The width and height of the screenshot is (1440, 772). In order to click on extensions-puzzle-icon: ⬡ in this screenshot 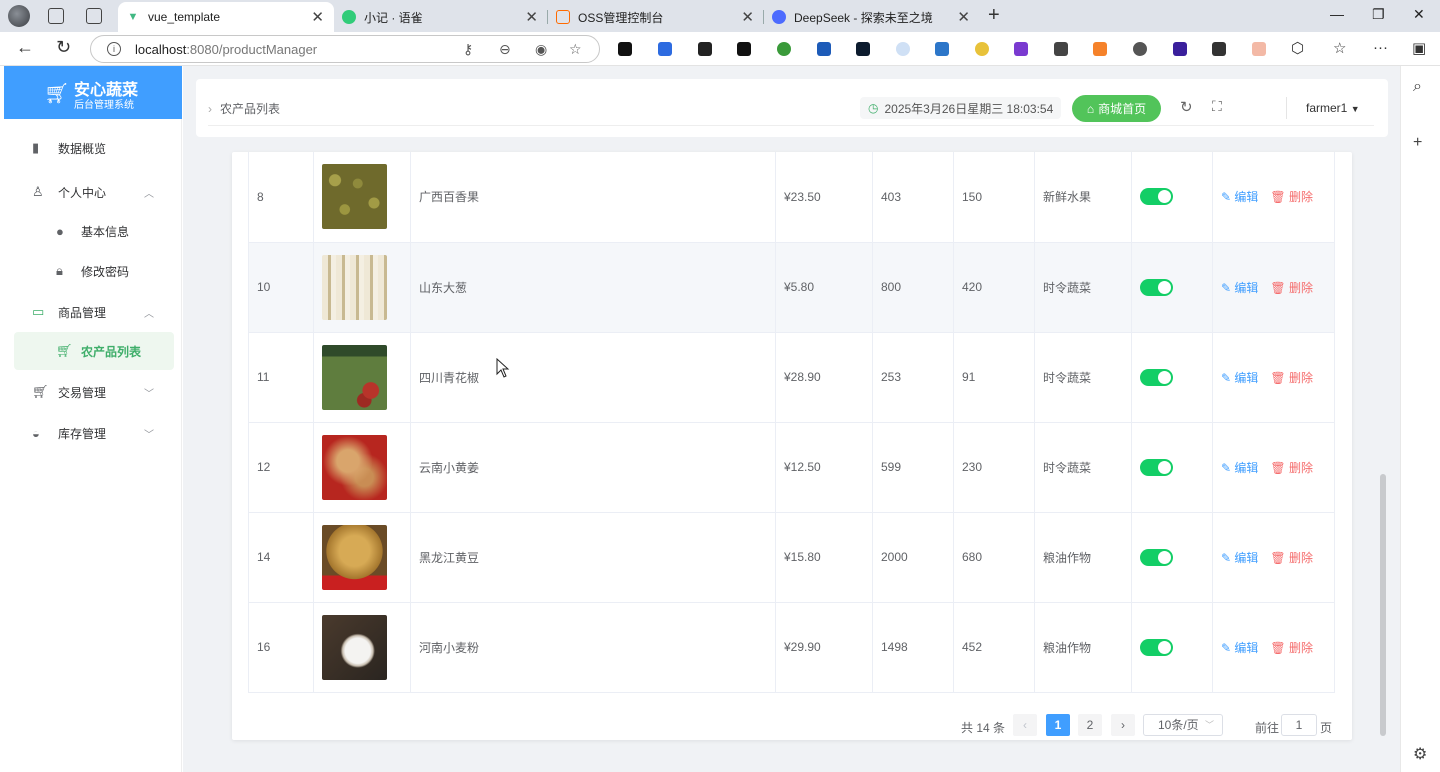, I will do `click(1297, 48)`.